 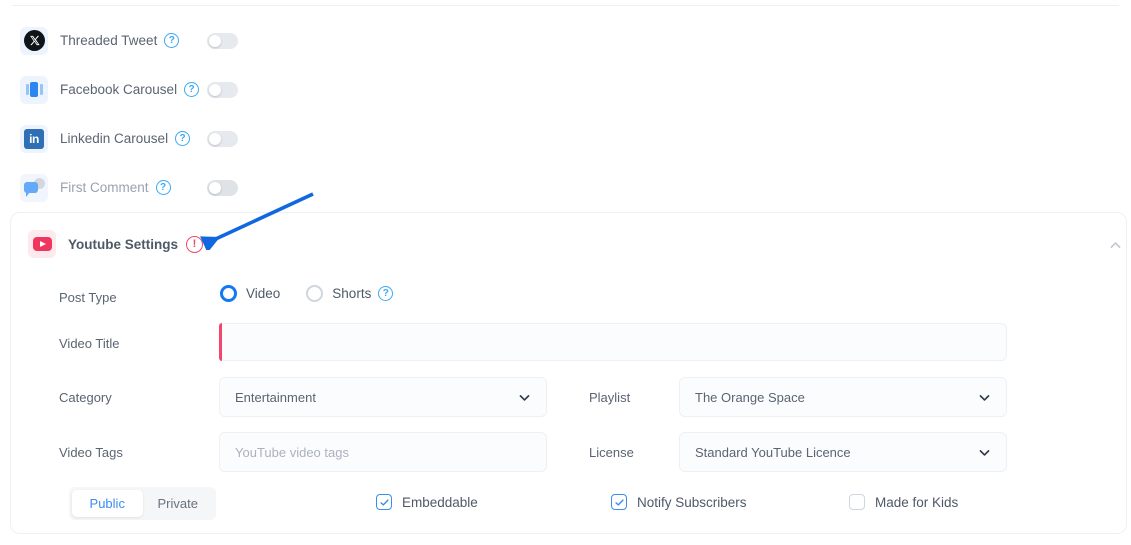 I want to click on youtube-icon, so click(x=42, y=244).